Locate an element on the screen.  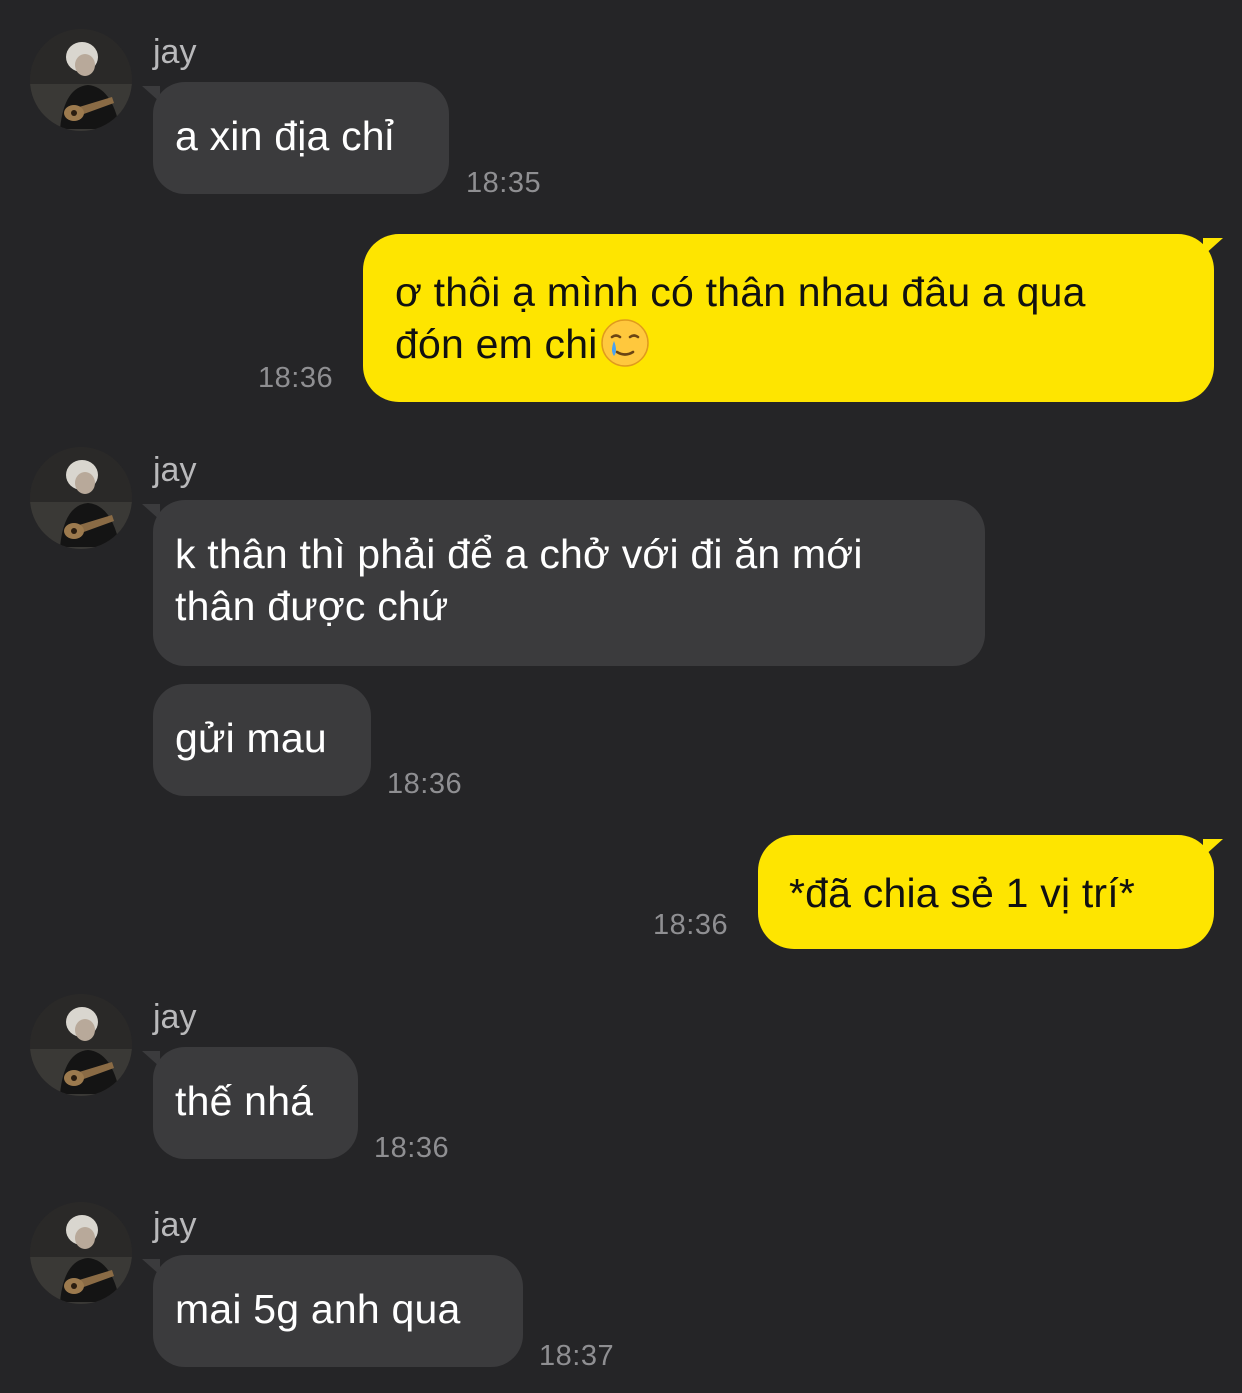
message-text-line: ơ thôi ạ mình có thân nhau đâu a qua is located at coordinates (740, 292).